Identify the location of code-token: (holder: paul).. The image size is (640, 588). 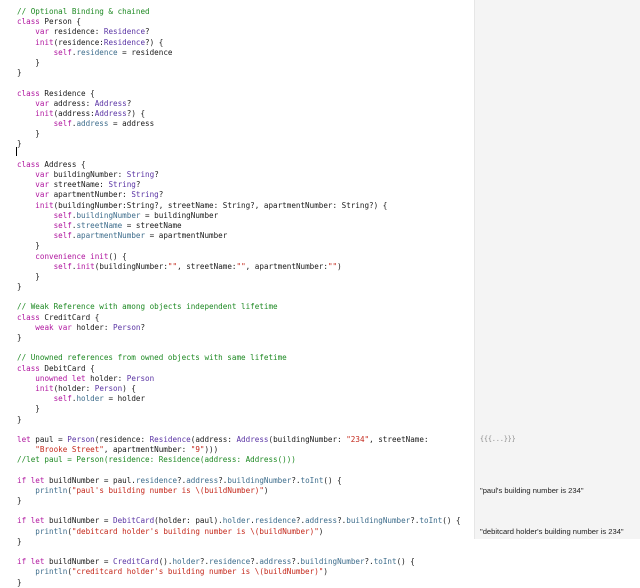
(188, 521).